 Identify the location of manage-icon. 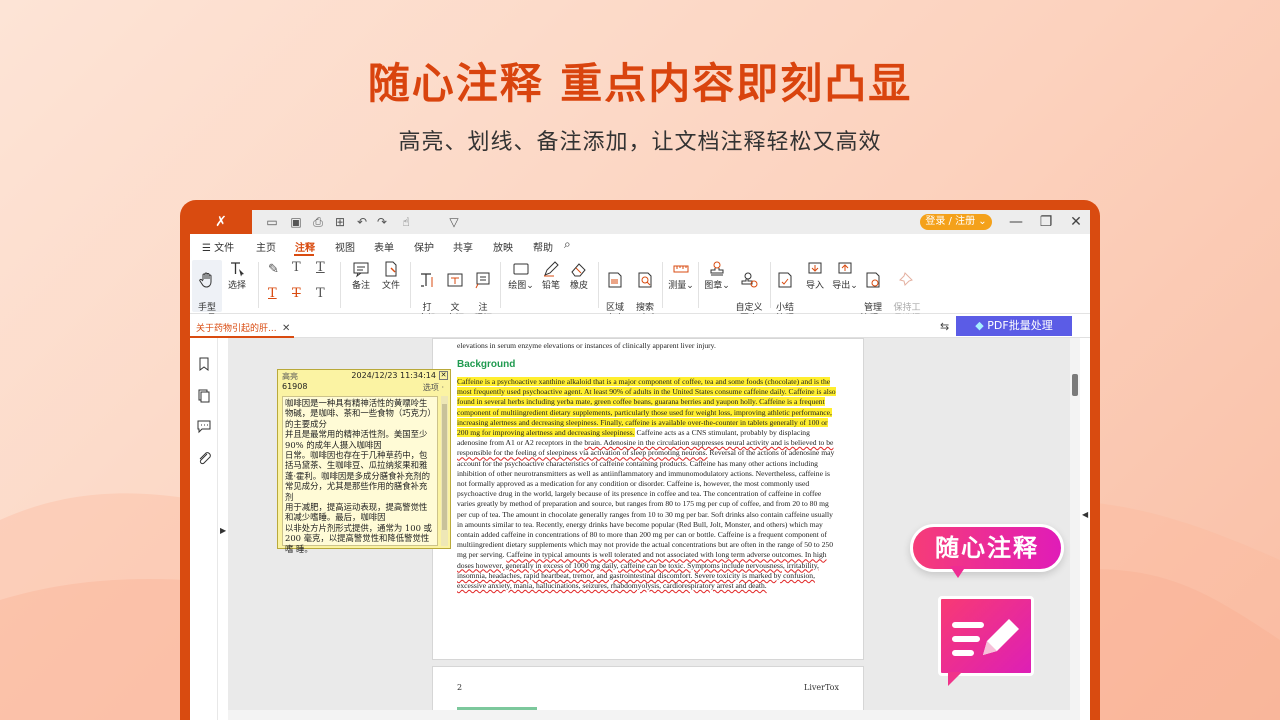
(873, 280).